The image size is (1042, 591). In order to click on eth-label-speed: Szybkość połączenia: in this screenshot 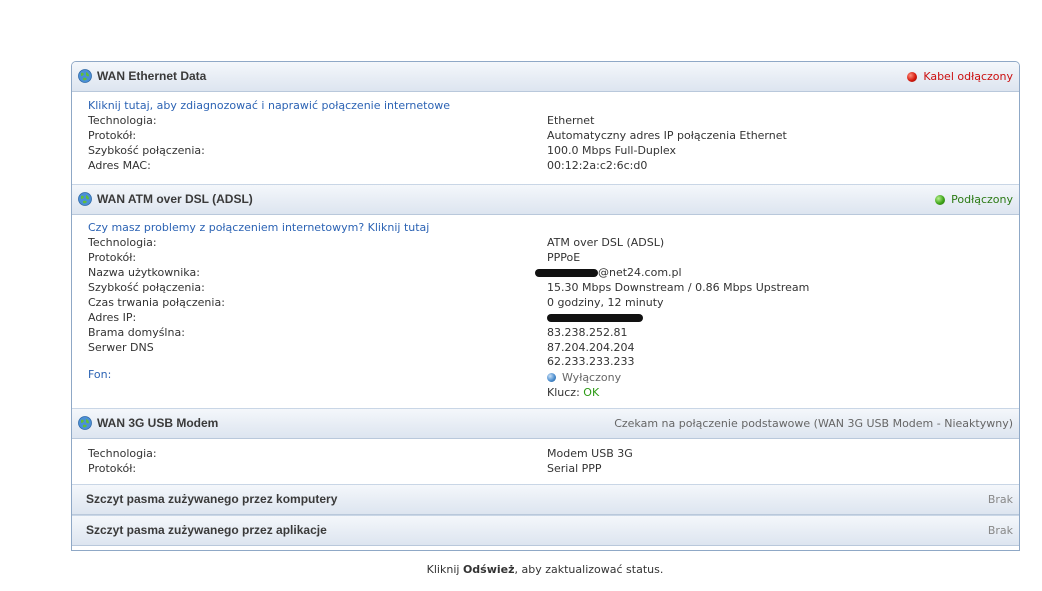, I will do `click(146, 150)`.